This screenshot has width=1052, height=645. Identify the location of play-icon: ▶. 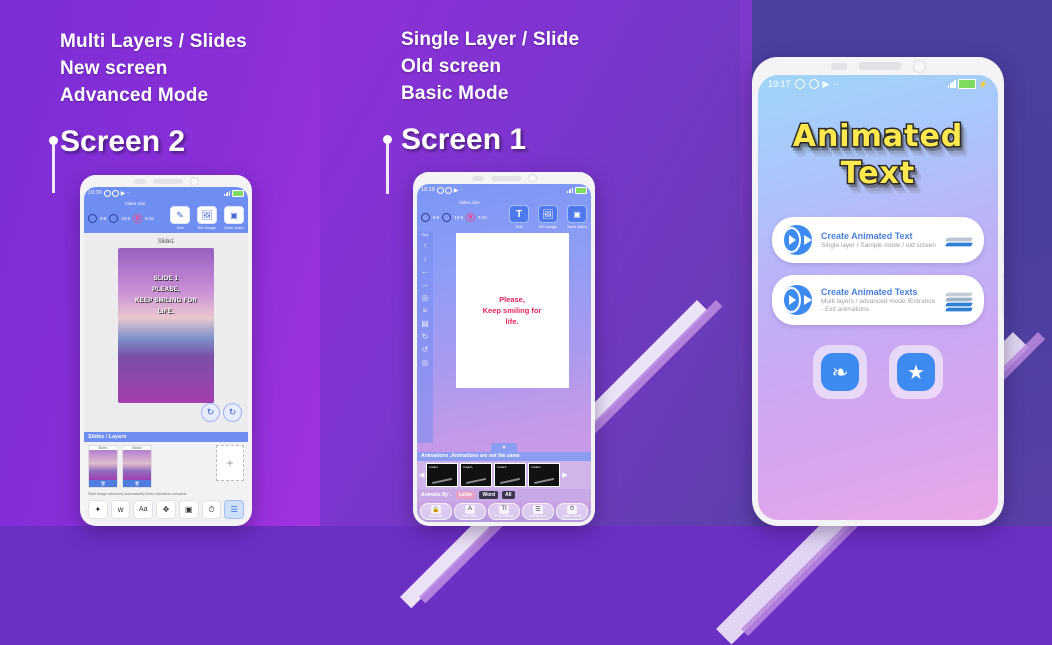
(826, 83).